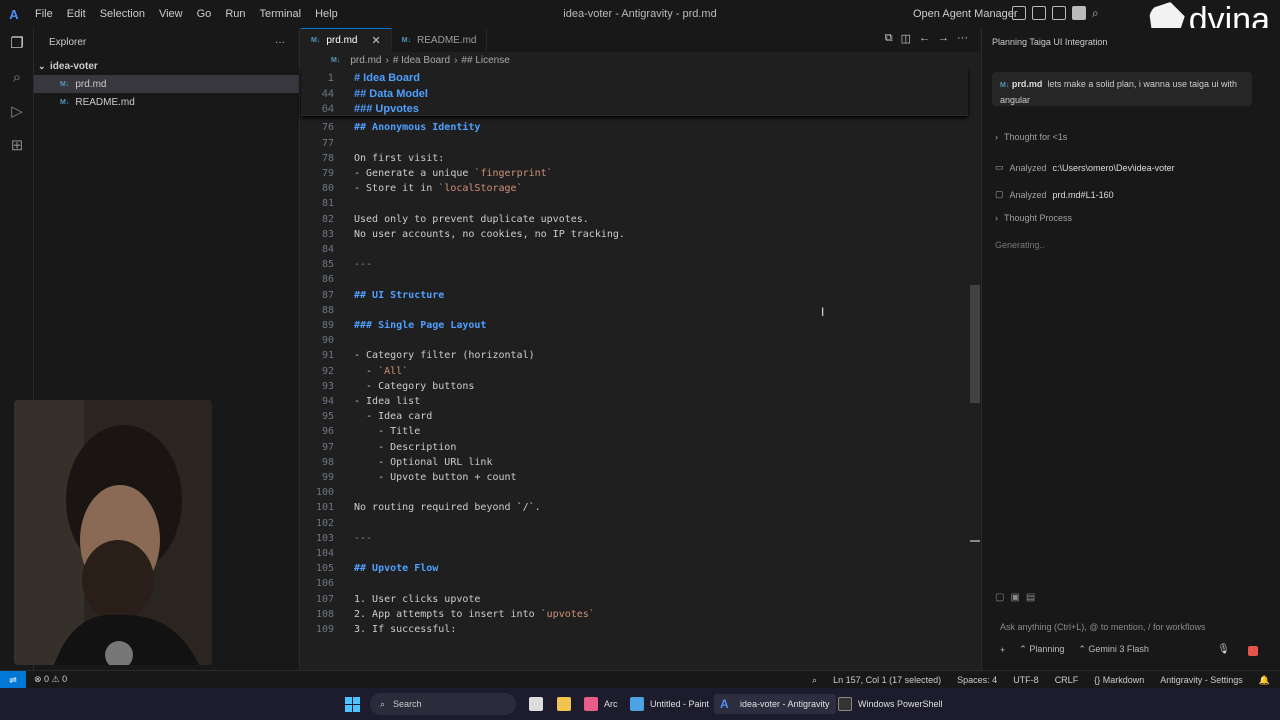 Image resolution: width=1280 pixels, height=720 pixels. Describe the element at coordinates (1030, 597) in the screenshot. I see `browser-icon: ▤` at that location.